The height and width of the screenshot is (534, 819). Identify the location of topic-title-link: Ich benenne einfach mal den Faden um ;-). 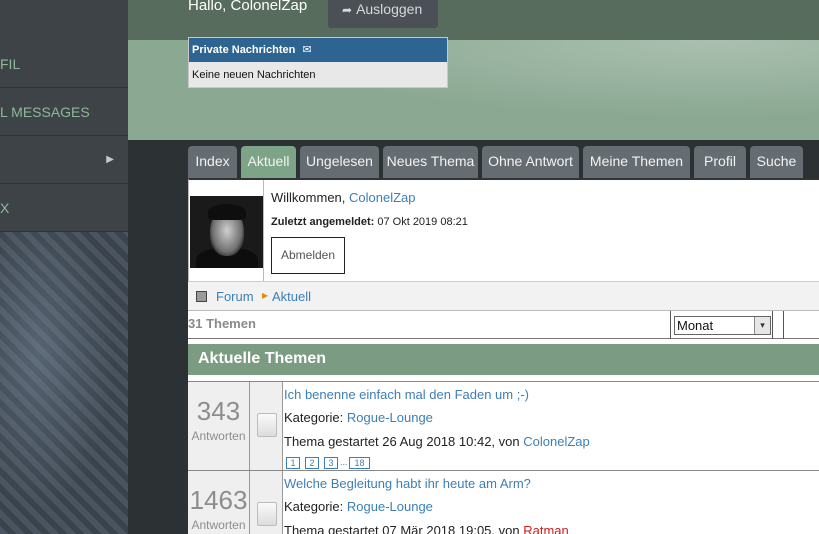
(406, 394).